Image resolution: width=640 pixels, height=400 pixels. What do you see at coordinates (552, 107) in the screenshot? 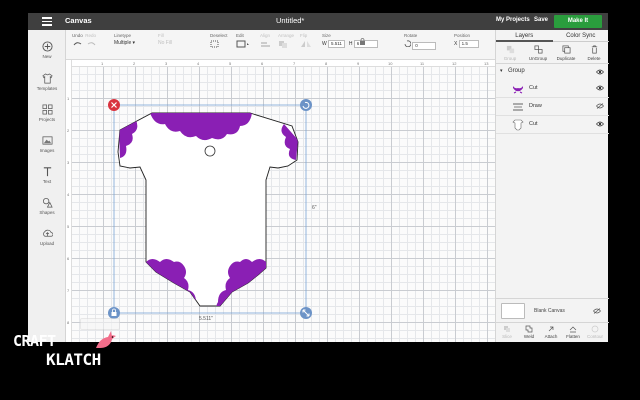
I see `layer-row: Draw` at bounding box center [552, 107].